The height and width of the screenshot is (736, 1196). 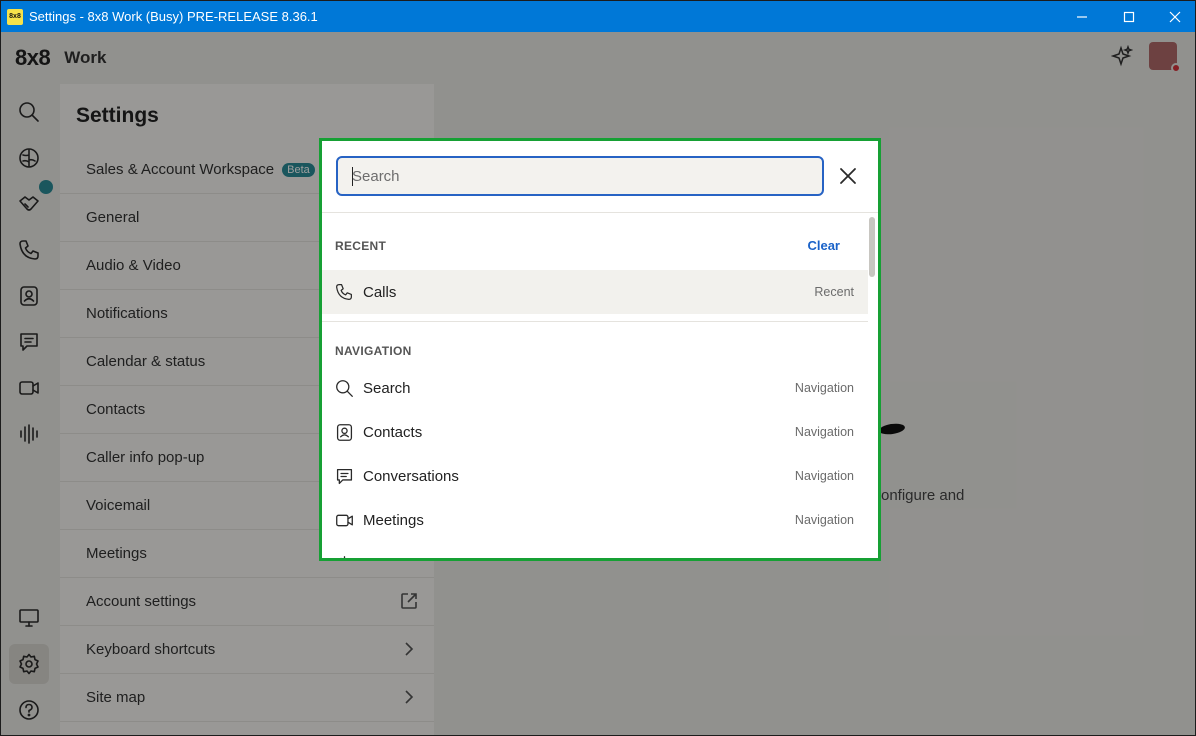 I want to click on contacts-icon, so click(x=344, y=432).